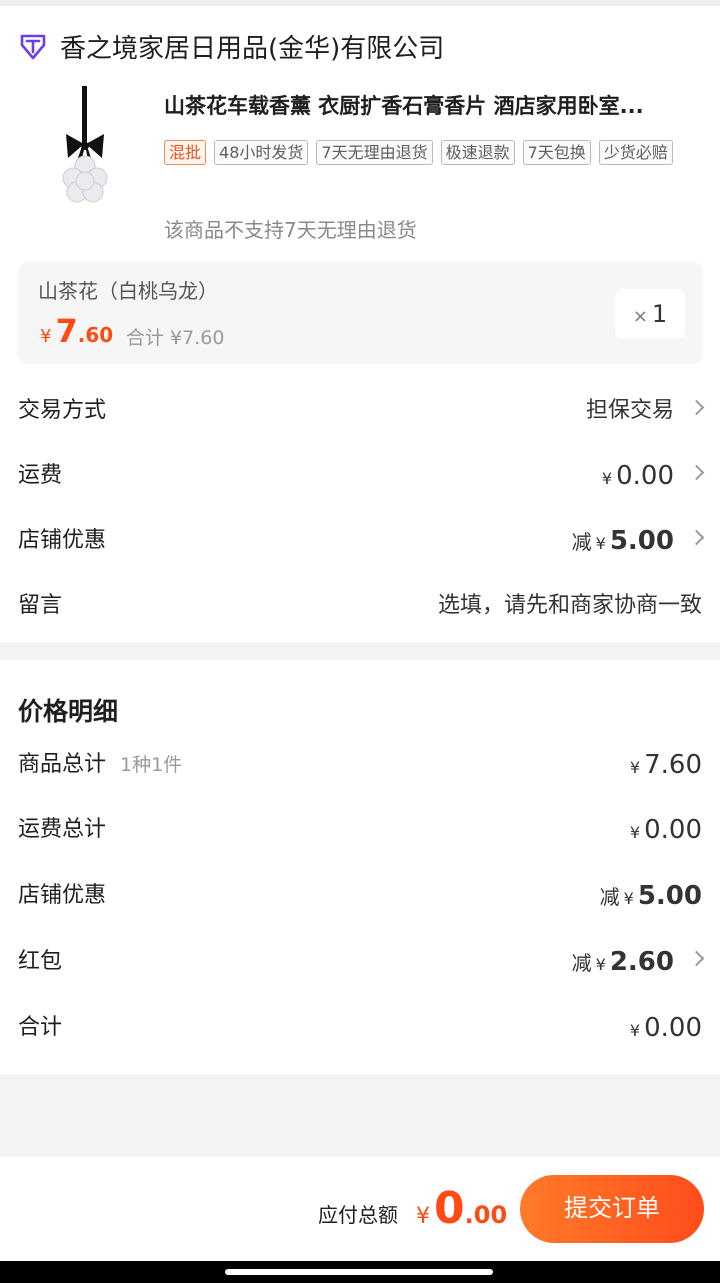  What do you see at coordinates (360, 541) in the screenshot?
I see `row-shop-discount: 店铺优惠 减 ¥5.00` at bounding box center [360, 541].